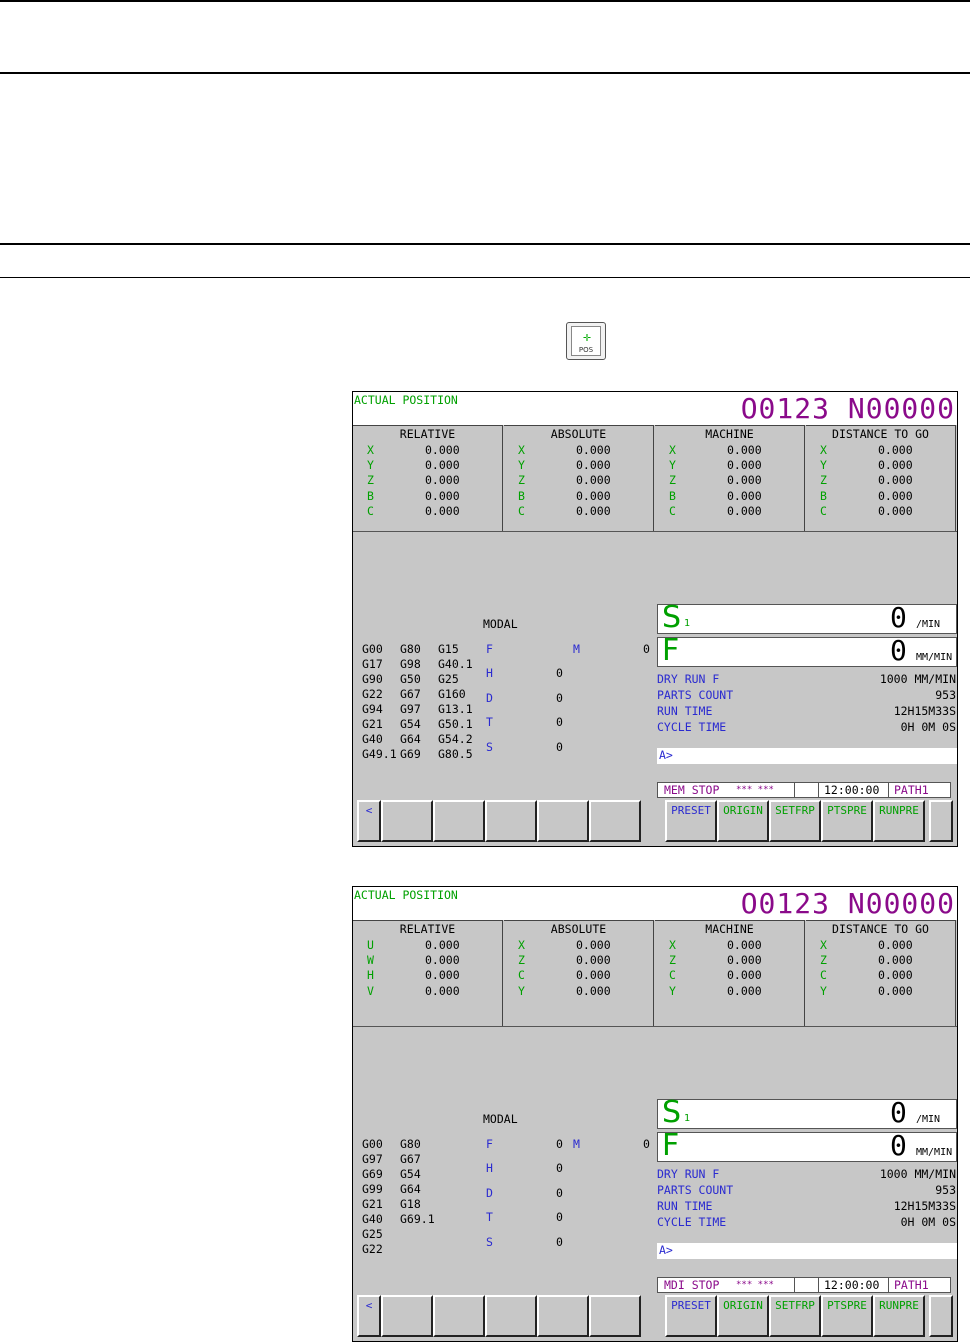 This screenshot has width=970, height=1342. I want to click on modal-gcode: G13.1, so click(455, 709).